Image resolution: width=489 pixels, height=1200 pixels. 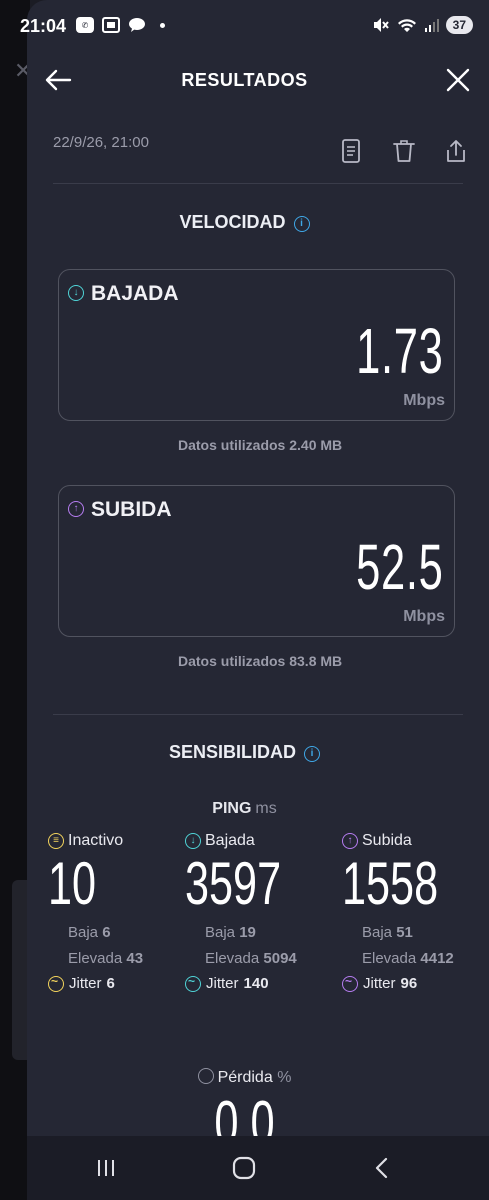 What do you see at coordinates (459, 25) in the screenshot?
I see `battery-indicator: 37` at bounding box center [459, 25].